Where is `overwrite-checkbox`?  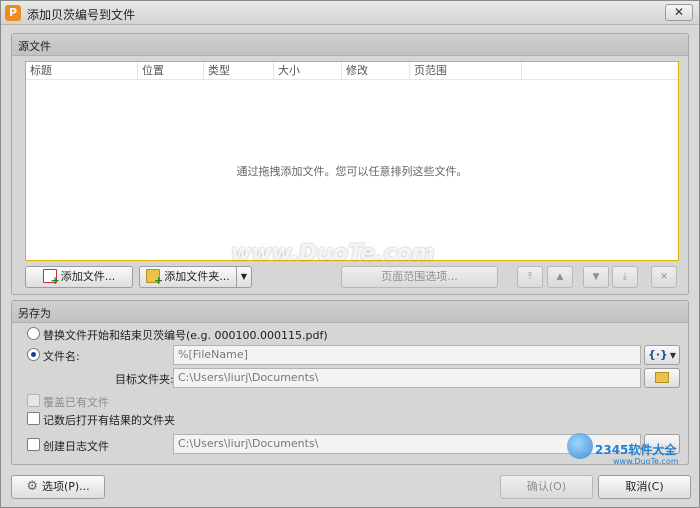
overwrite-checkbox is located at coordinates (33, 400).